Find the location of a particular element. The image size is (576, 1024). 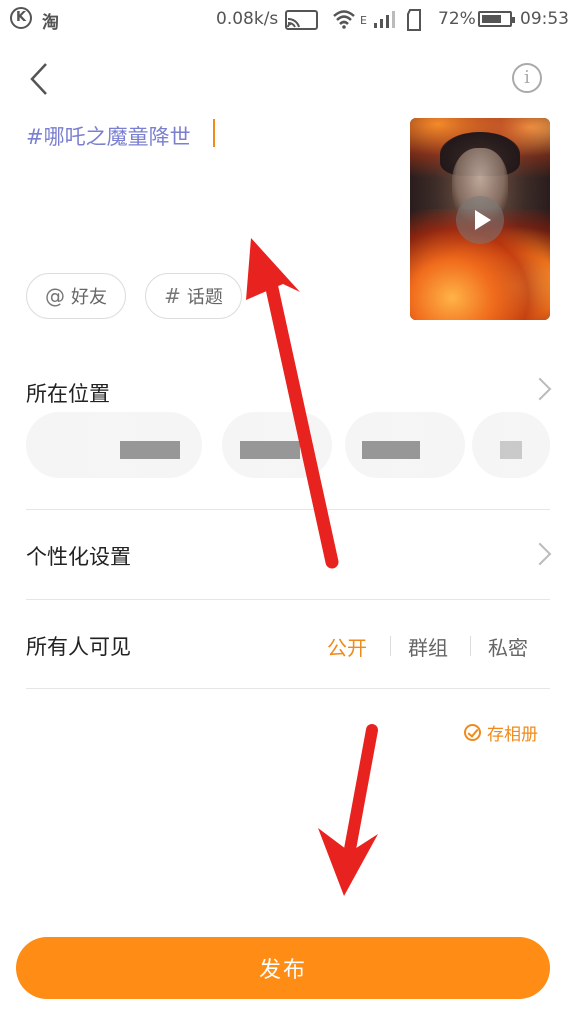

visibility-public-option: 公开 is located at coordinates (347, 646).